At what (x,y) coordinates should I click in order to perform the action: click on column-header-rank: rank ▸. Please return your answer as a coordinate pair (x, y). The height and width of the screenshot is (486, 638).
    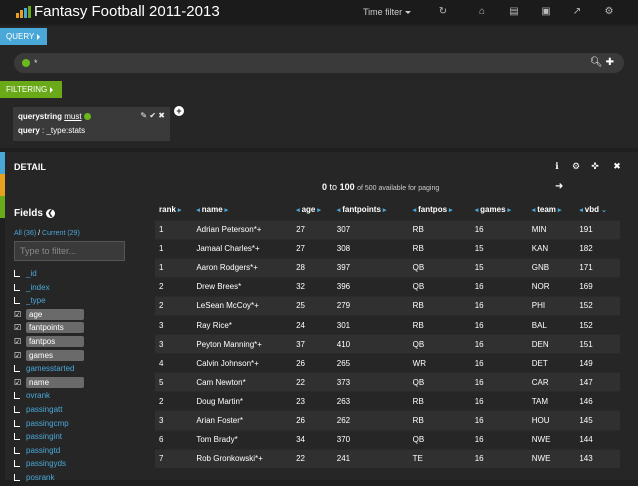
    Looking at the image, I should click on (173, 210).